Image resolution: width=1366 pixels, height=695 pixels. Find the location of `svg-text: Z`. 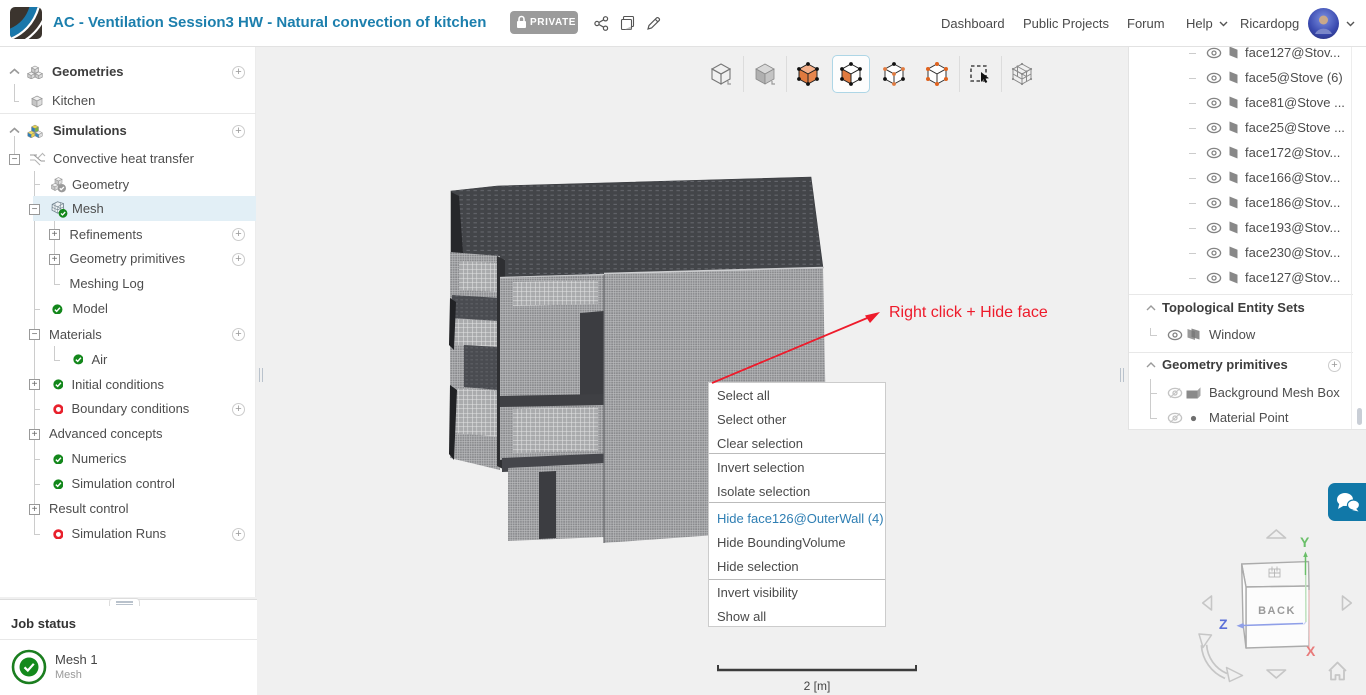

svg-text: Z is located at coordinates (1223, 624).